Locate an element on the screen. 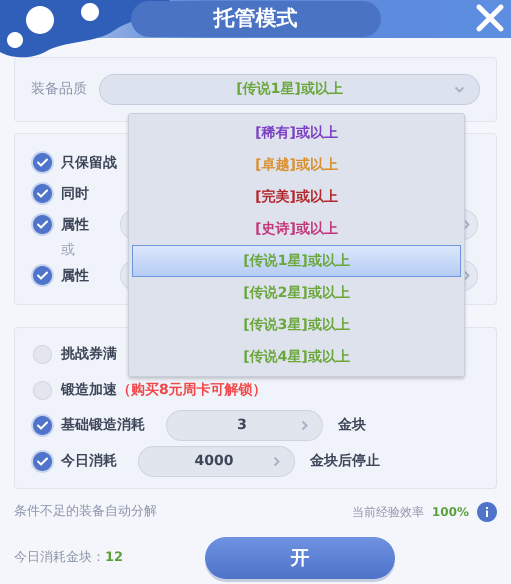  dropdown-option: [传说4星]或以上 is located at coordinates (296, 357).